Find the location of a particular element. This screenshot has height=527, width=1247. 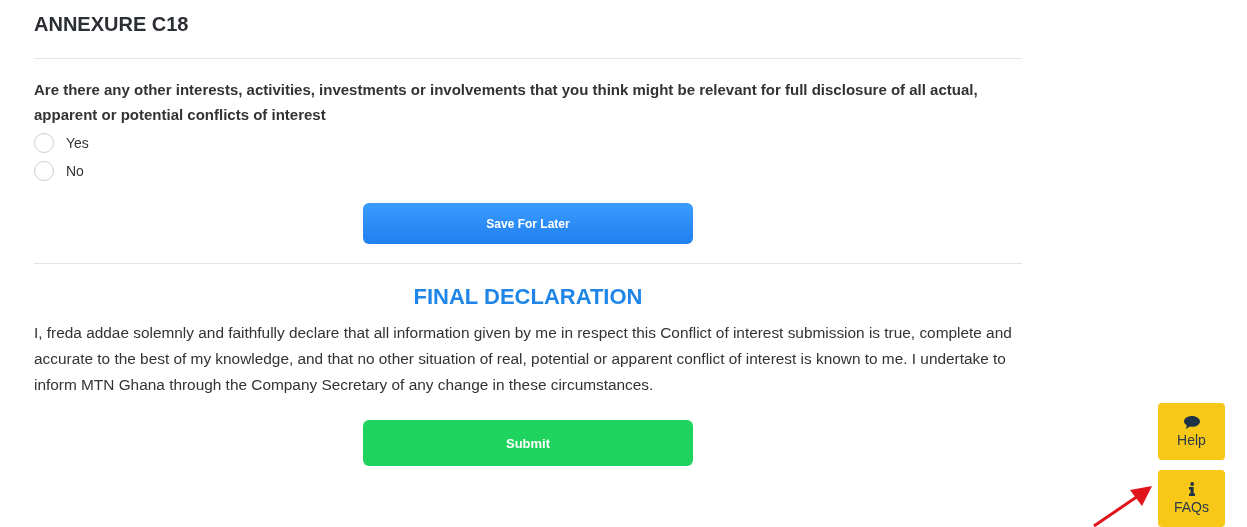

section-heading: ANNEXURE C18 is located at coordinates (112, 24).